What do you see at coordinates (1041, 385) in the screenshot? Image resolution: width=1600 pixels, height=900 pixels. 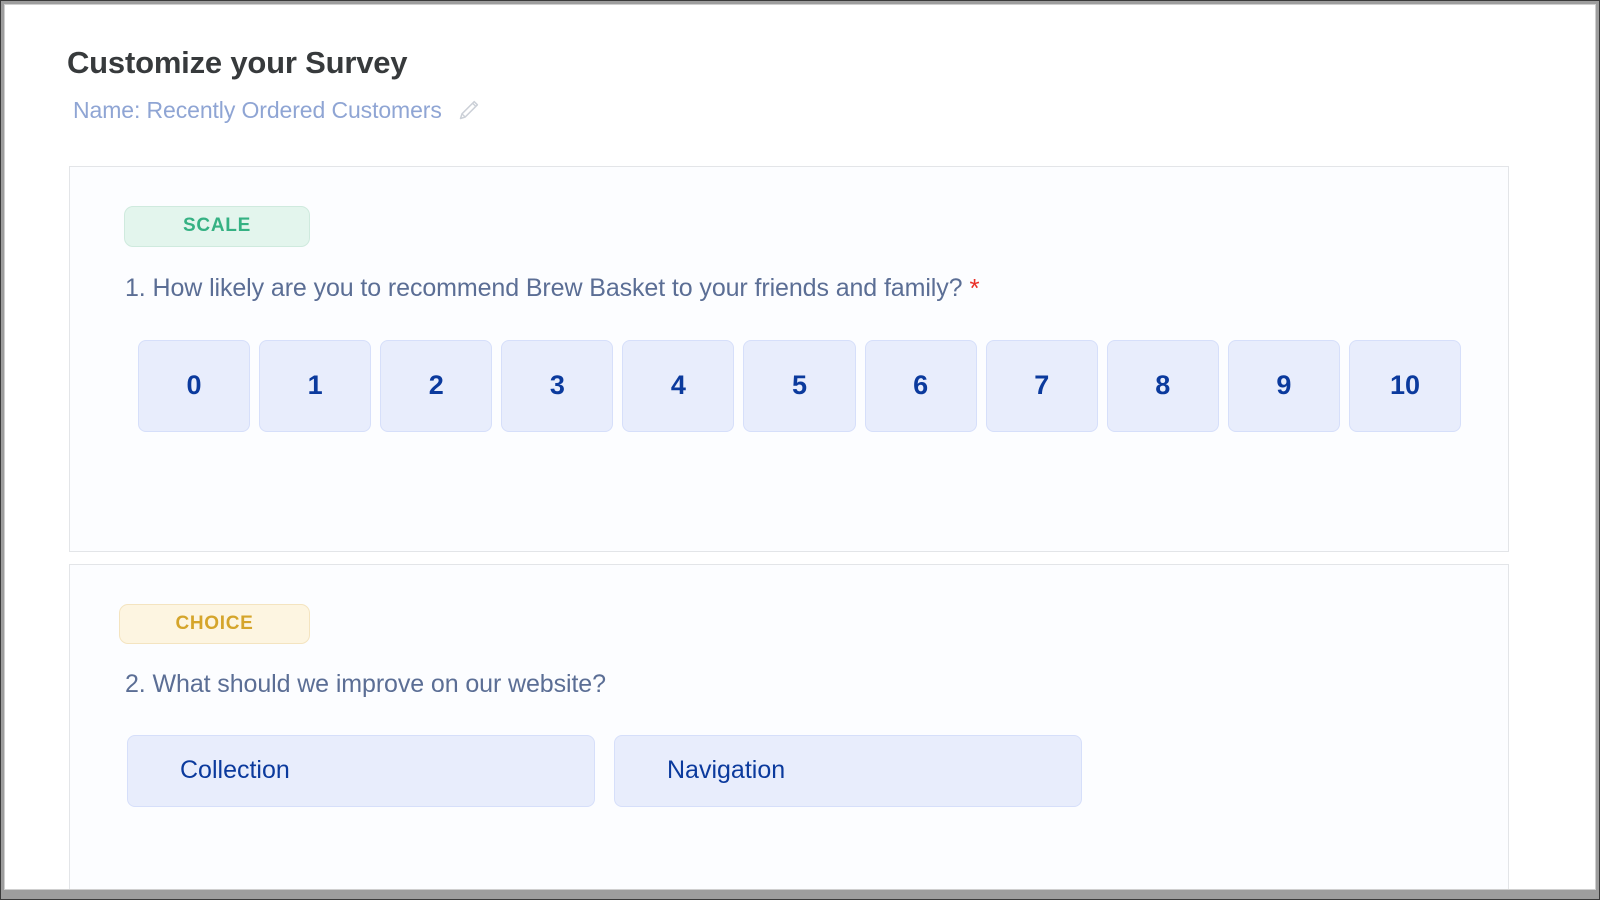 I see `scale-option-7: 7` at bounding box center [1041, 385].